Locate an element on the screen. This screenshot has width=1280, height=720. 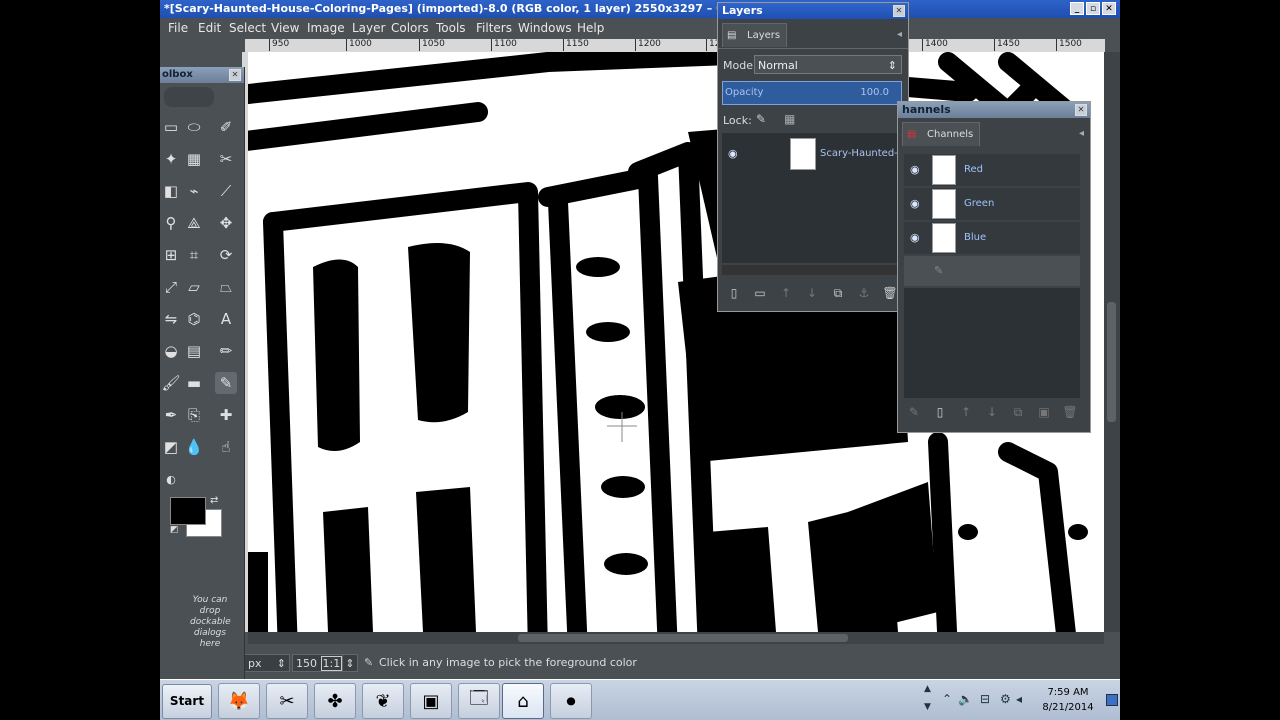
new-layer-group-icon: ▭ is located at coordinates (760, 293).